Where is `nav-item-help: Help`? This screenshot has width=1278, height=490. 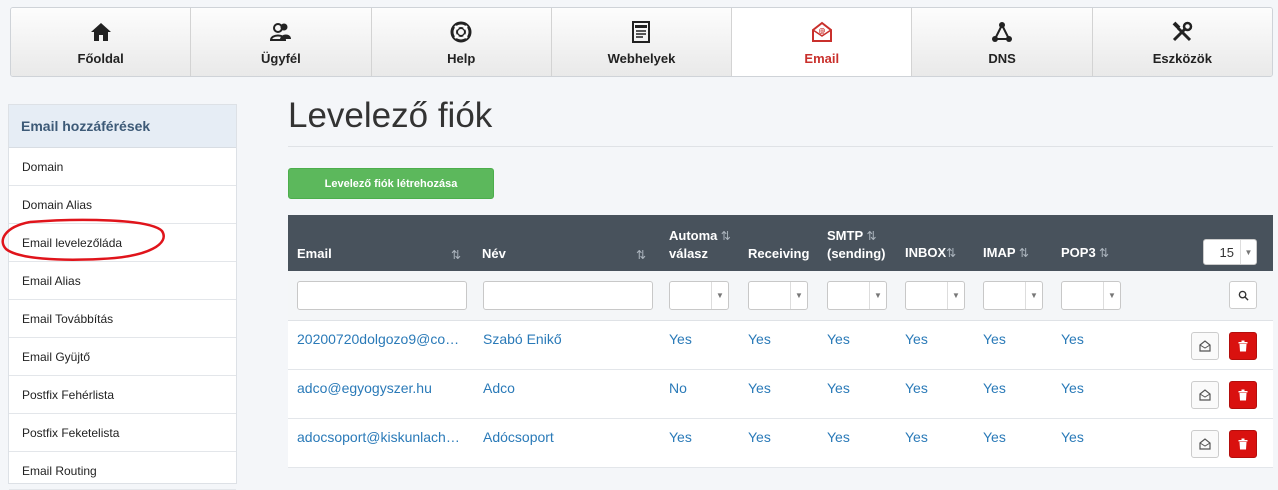
nav-item-help: Help is located at coordinates (461, 42).